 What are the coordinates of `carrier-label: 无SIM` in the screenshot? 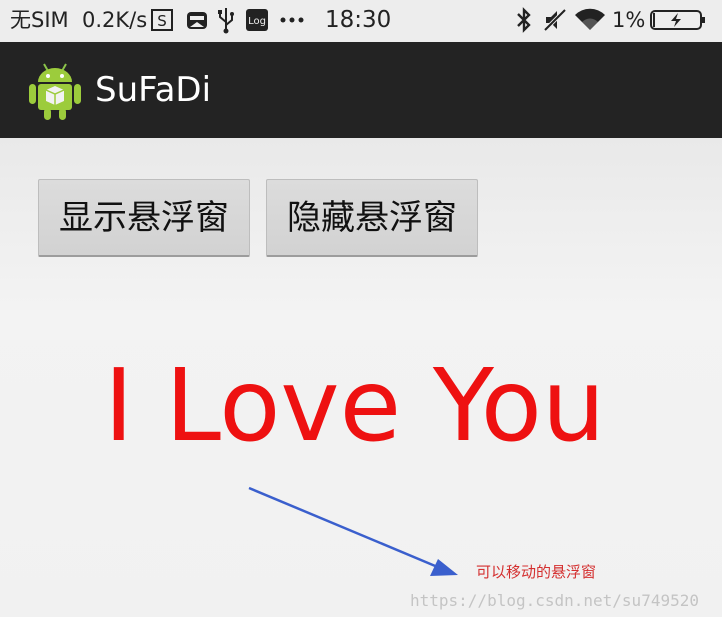 It's located at (39, 20).